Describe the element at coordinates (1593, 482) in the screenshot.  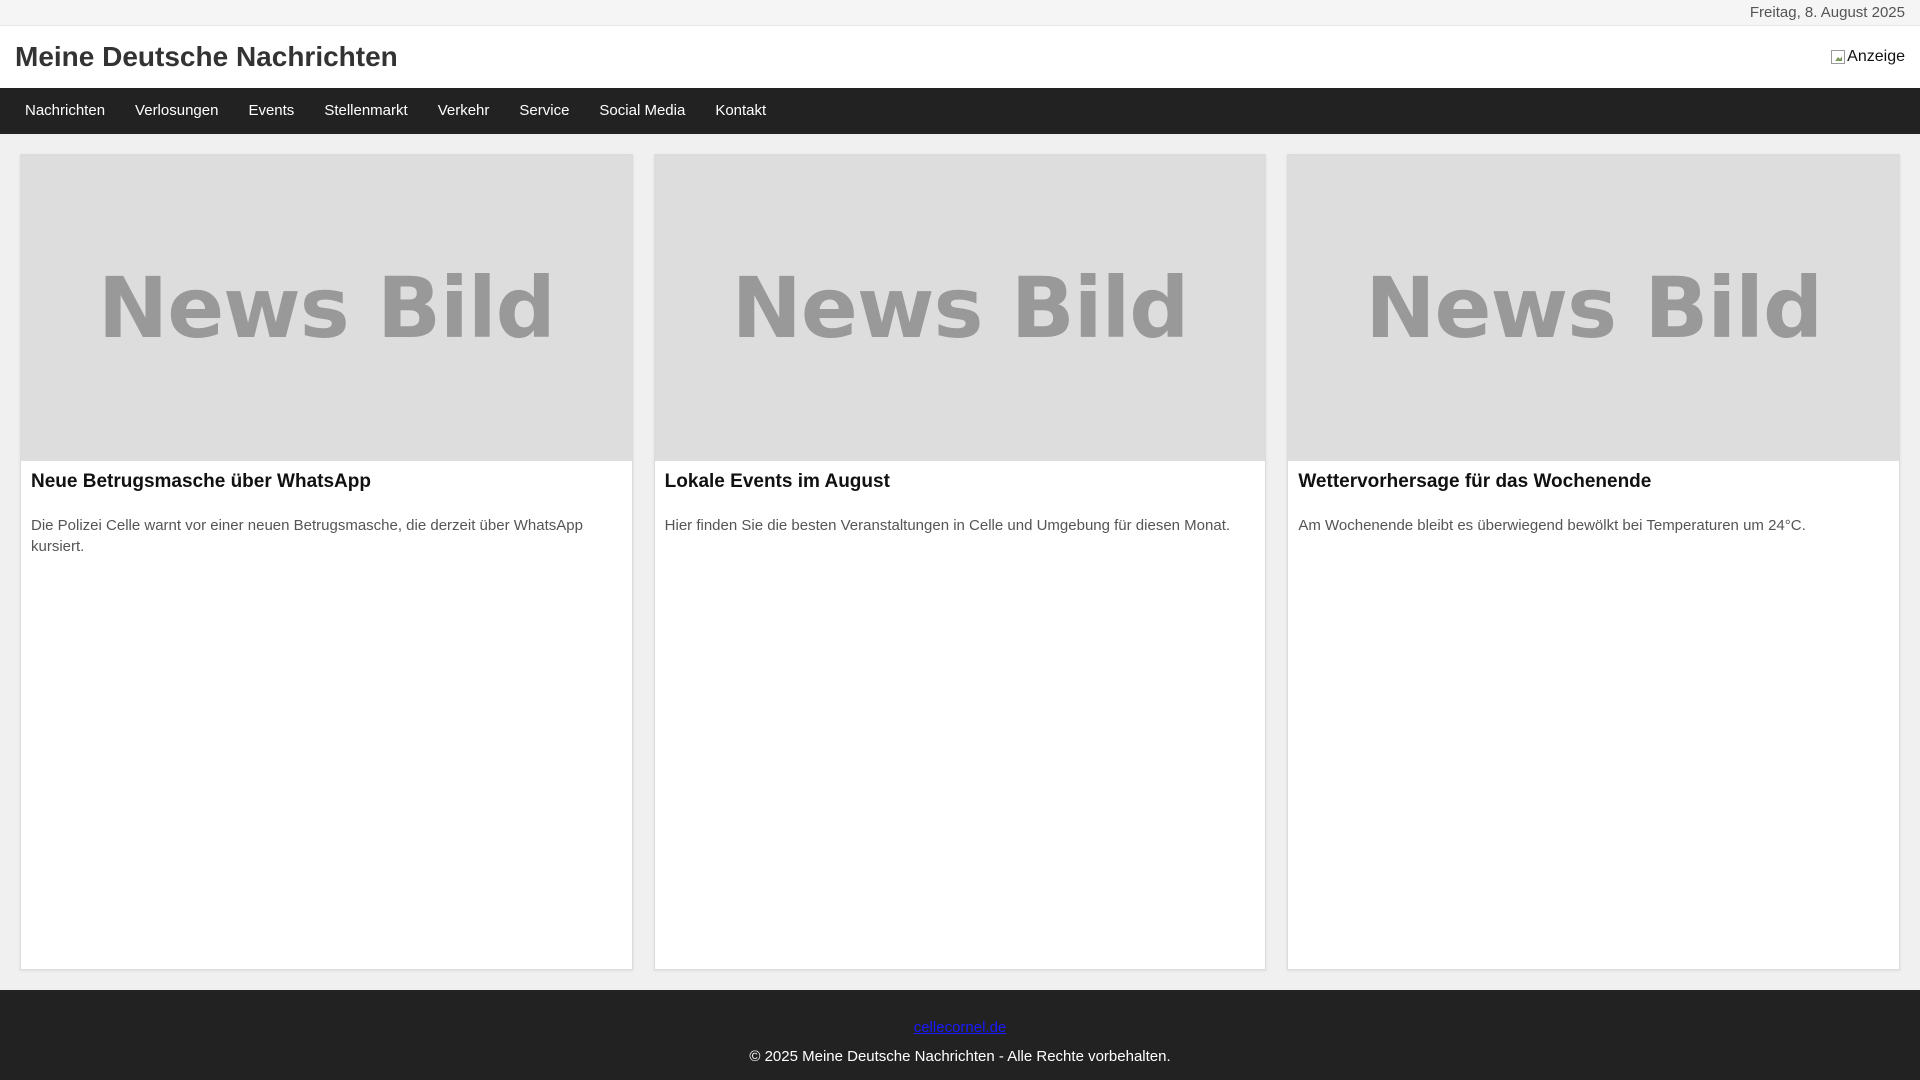
I see `article-title: Wettervorhersage für das Wochenende` at that location.